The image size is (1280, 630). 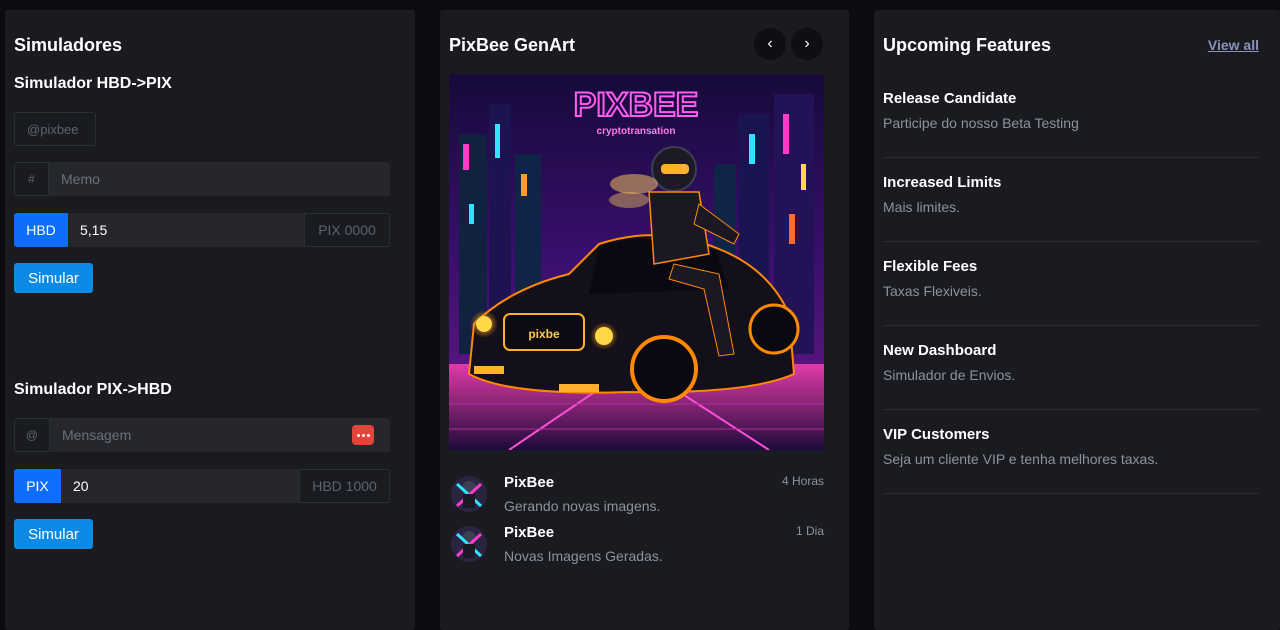 I want to click on message-input-group: @, so click(x=202, y=435).